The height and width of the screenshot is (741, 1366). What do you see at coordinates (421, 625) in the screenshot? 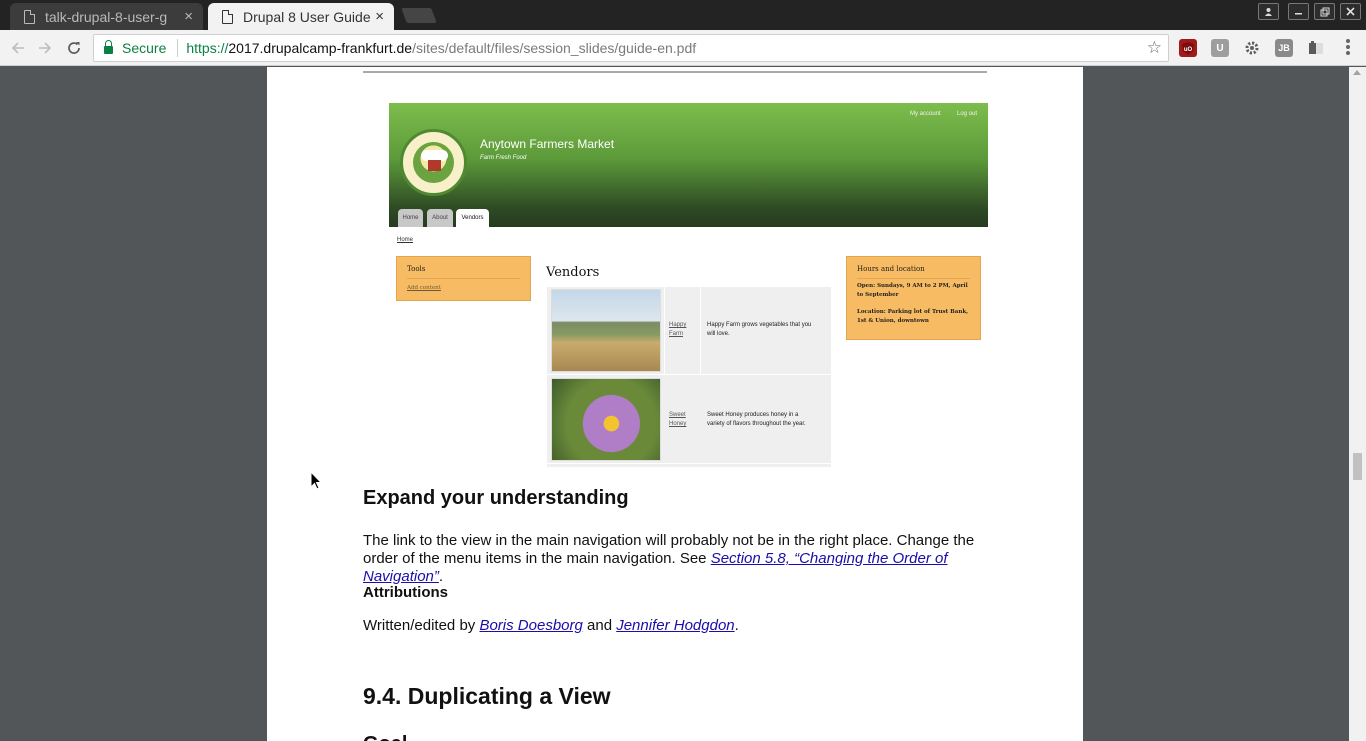
I see `paragraph-text: Written/edited by` at bounding box center [421, 625].